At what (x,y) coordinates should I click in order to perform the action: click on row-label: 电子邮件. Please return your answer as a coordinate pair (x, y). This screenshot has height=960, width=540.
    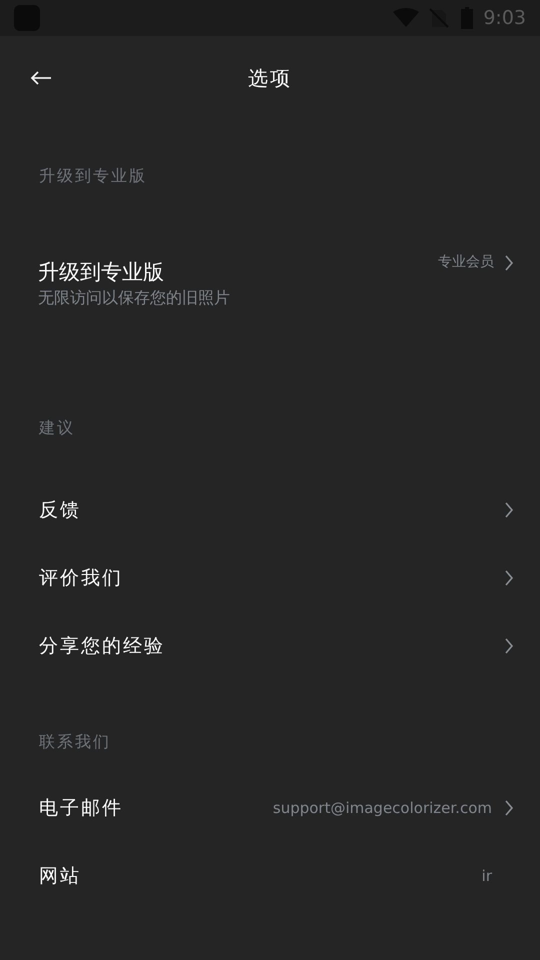
    Looking at the image, I should click on (81, 808).